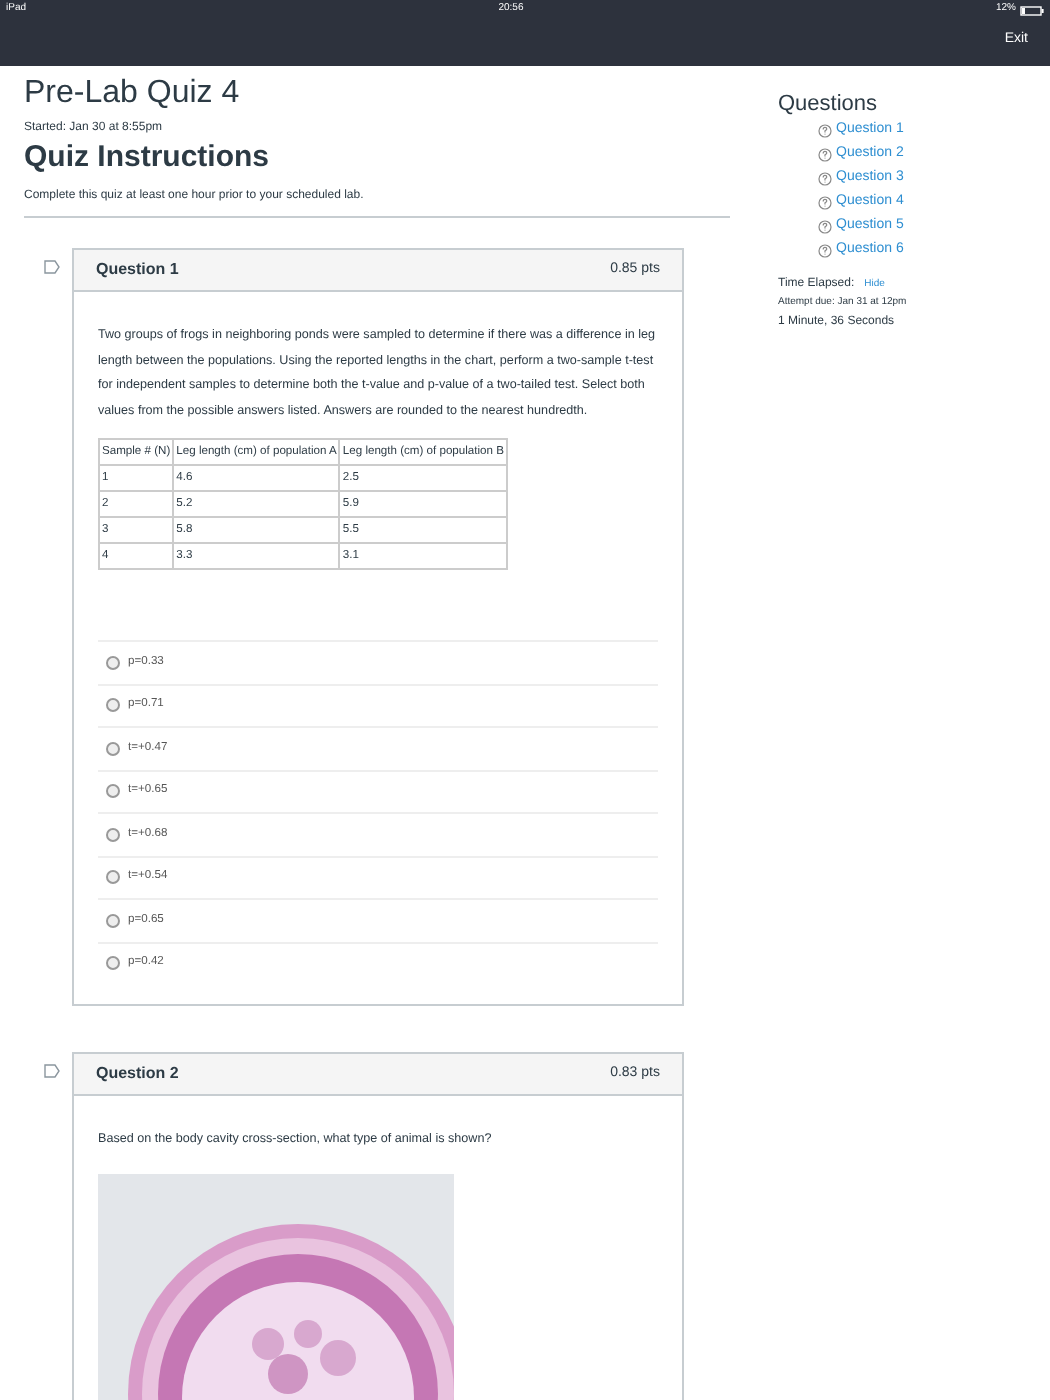 The width and height of the screenshot is (1050, 1400). Describe the element at coordinates (829, 105) in the screenshot. I see `questions-heading: Questions` at that location.